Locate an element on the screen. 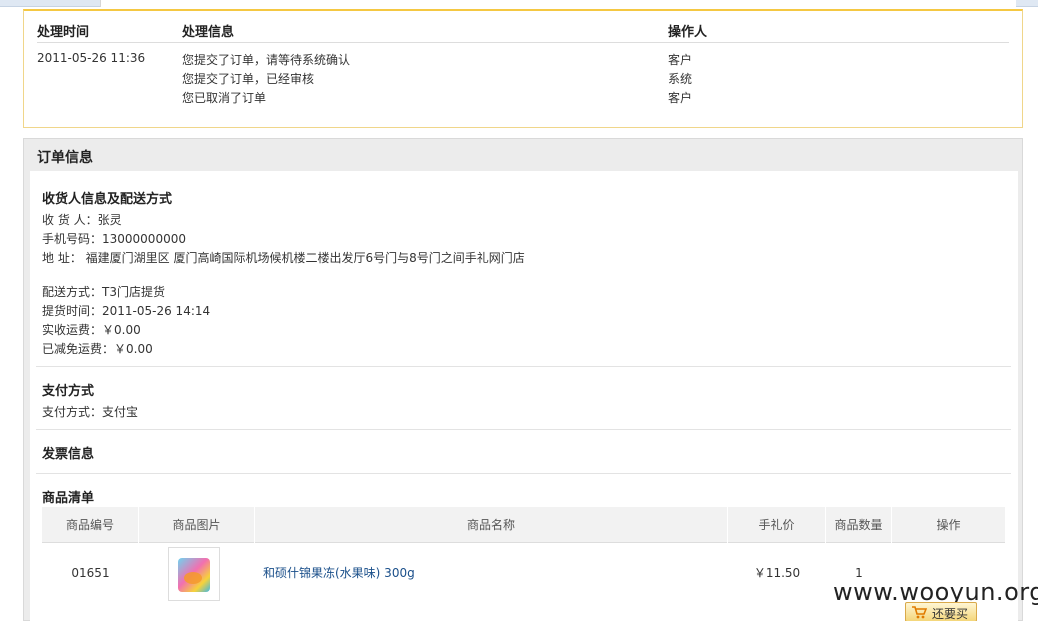 The image size is (1038, 621). top-tab-edge is located at coordinates (558, 3).